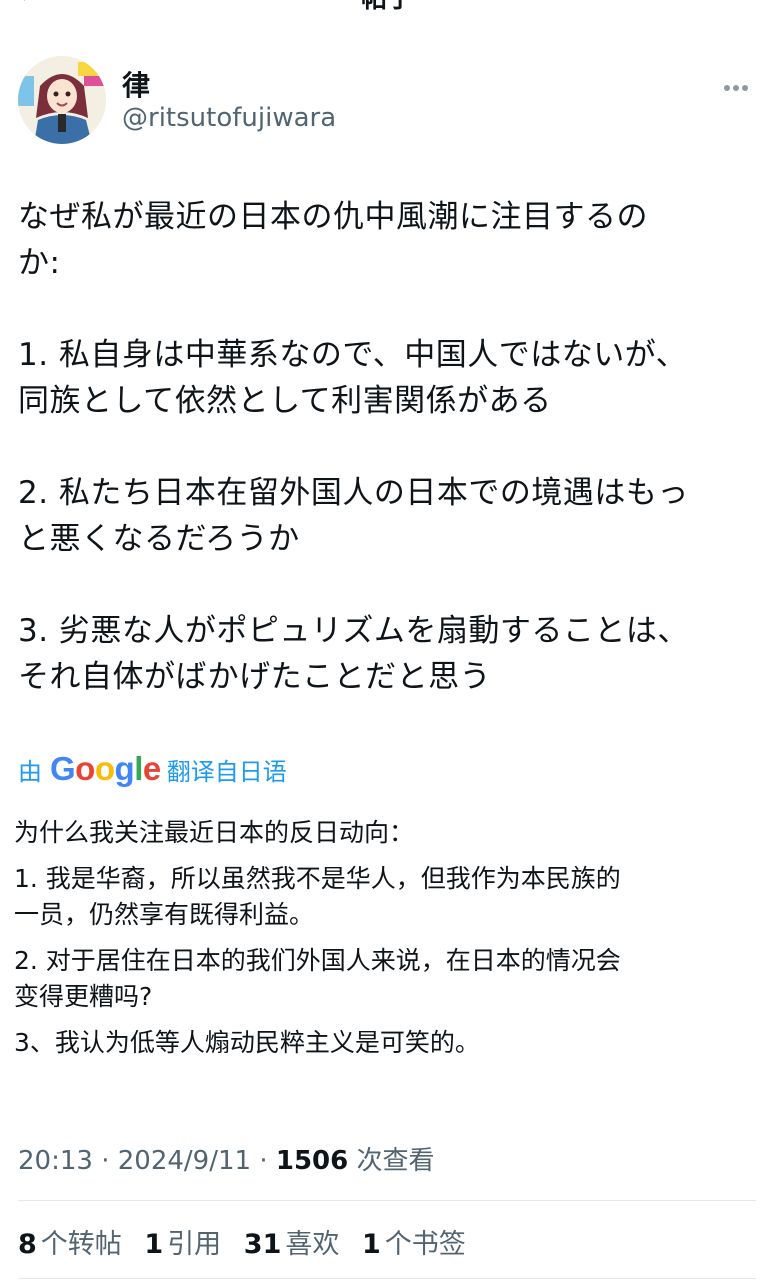 The image size is (774, 1280). Describe the element at coordinates (229, 118) in the screenshot. I see `author-handle: @ritsutofujiwara` at that location.